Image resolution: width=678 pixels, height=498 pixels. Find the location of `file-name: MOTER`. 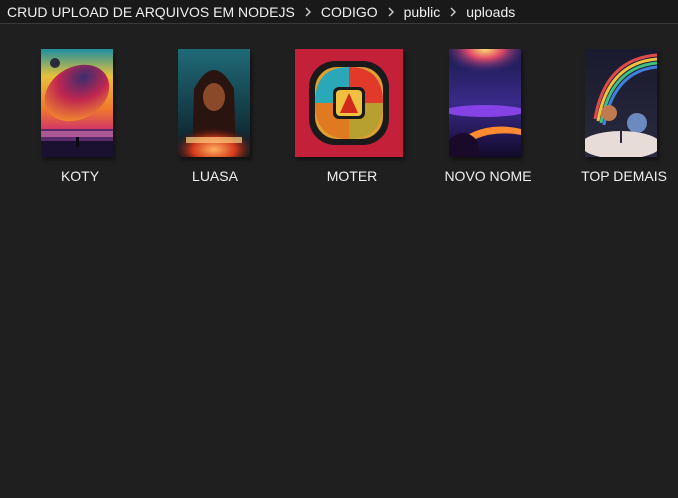

file-name: MOTER is located at coordinates (352, 176).